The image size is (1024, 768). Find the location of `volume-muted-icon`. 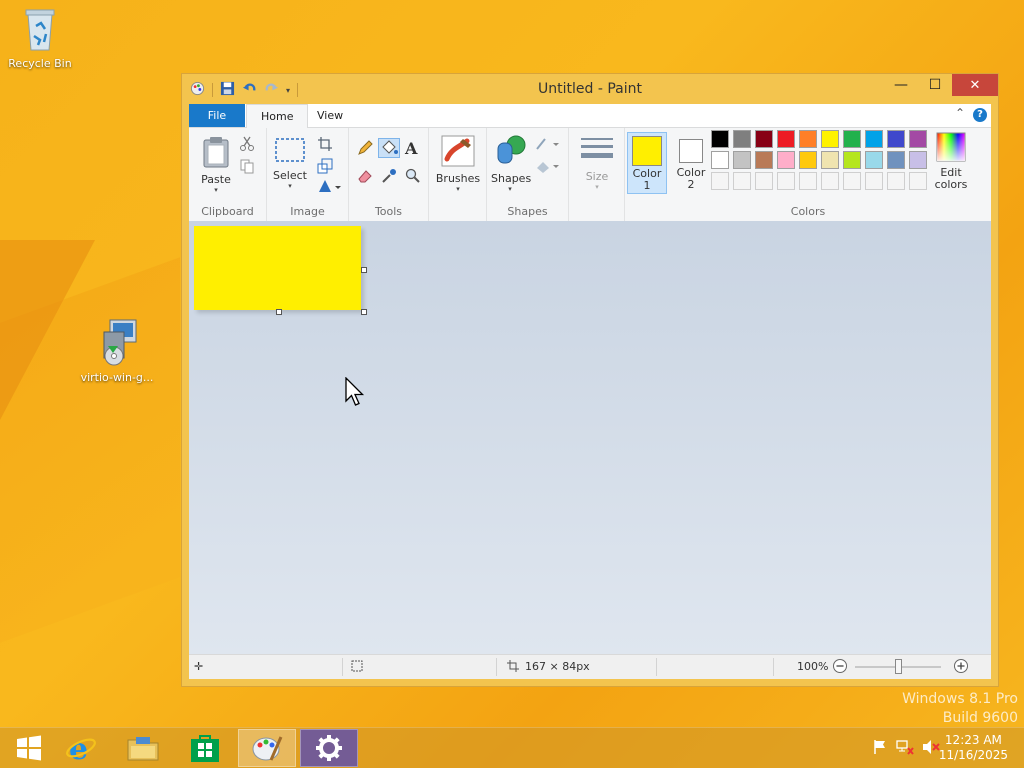

volume-muted-icon is located at coordinates (931, 748).